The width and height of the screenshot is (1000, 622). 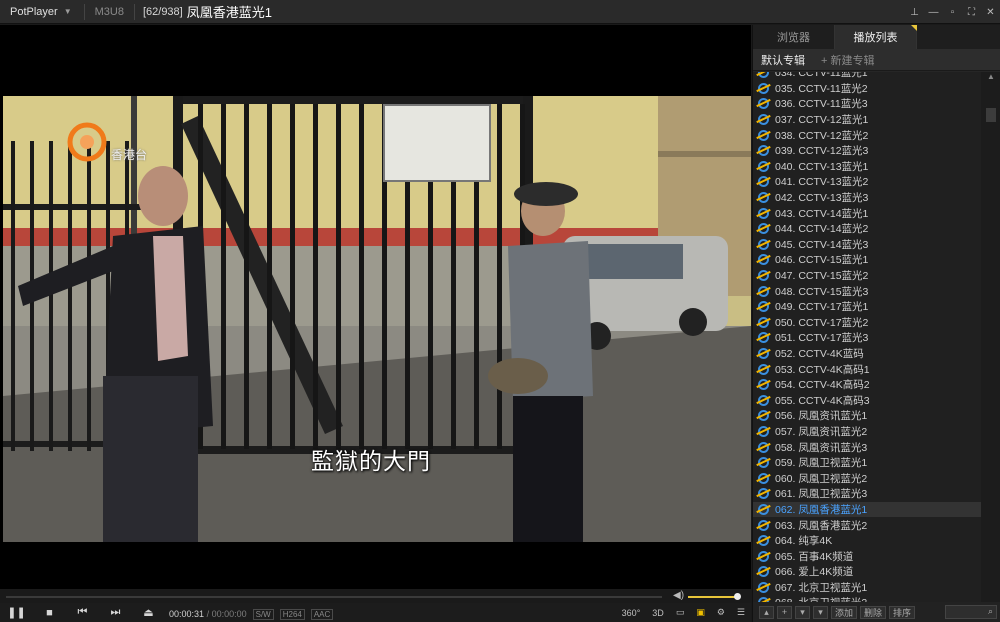 What do you see at coordinates (802, 612) in the screenshot?
I see `move-down-icon: ▾` at bounding box center [802, 612].